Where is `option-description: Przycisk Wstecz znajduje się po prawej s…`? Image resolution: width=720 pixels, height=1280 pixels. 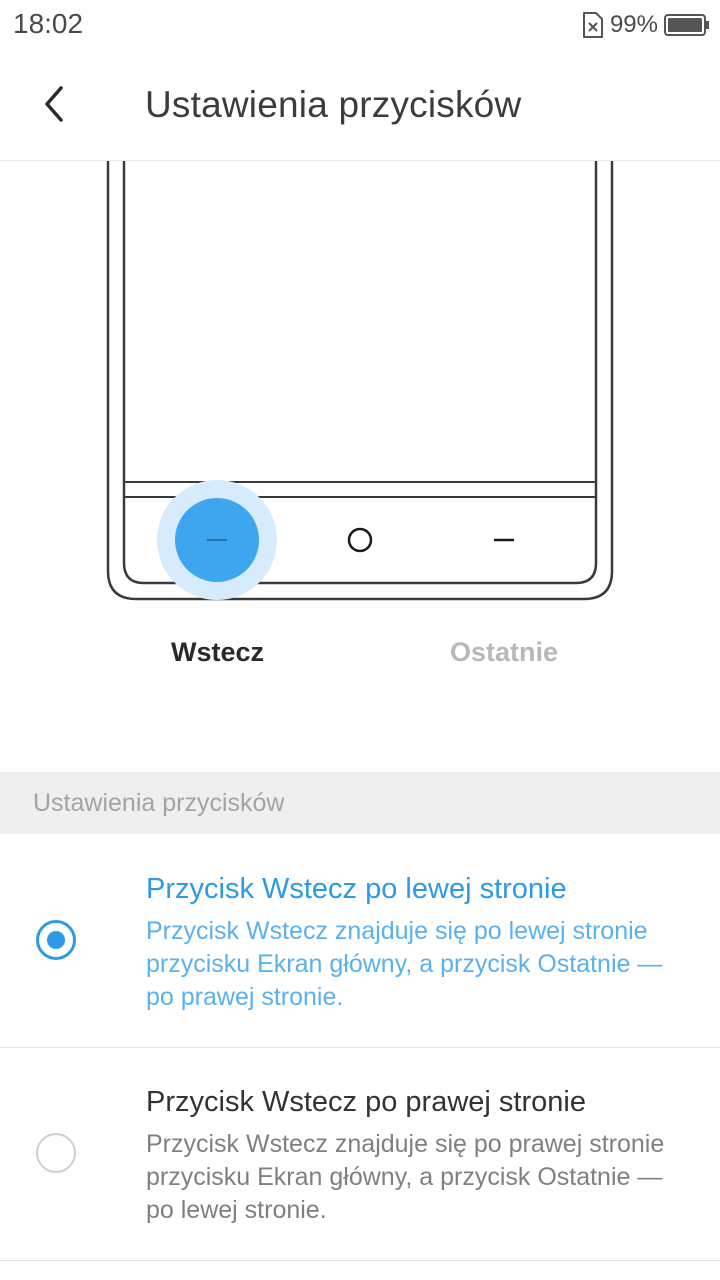 option-description: Przycisk Wstecz znajduje się po prawej s… is located at coordinates (405, 1177).